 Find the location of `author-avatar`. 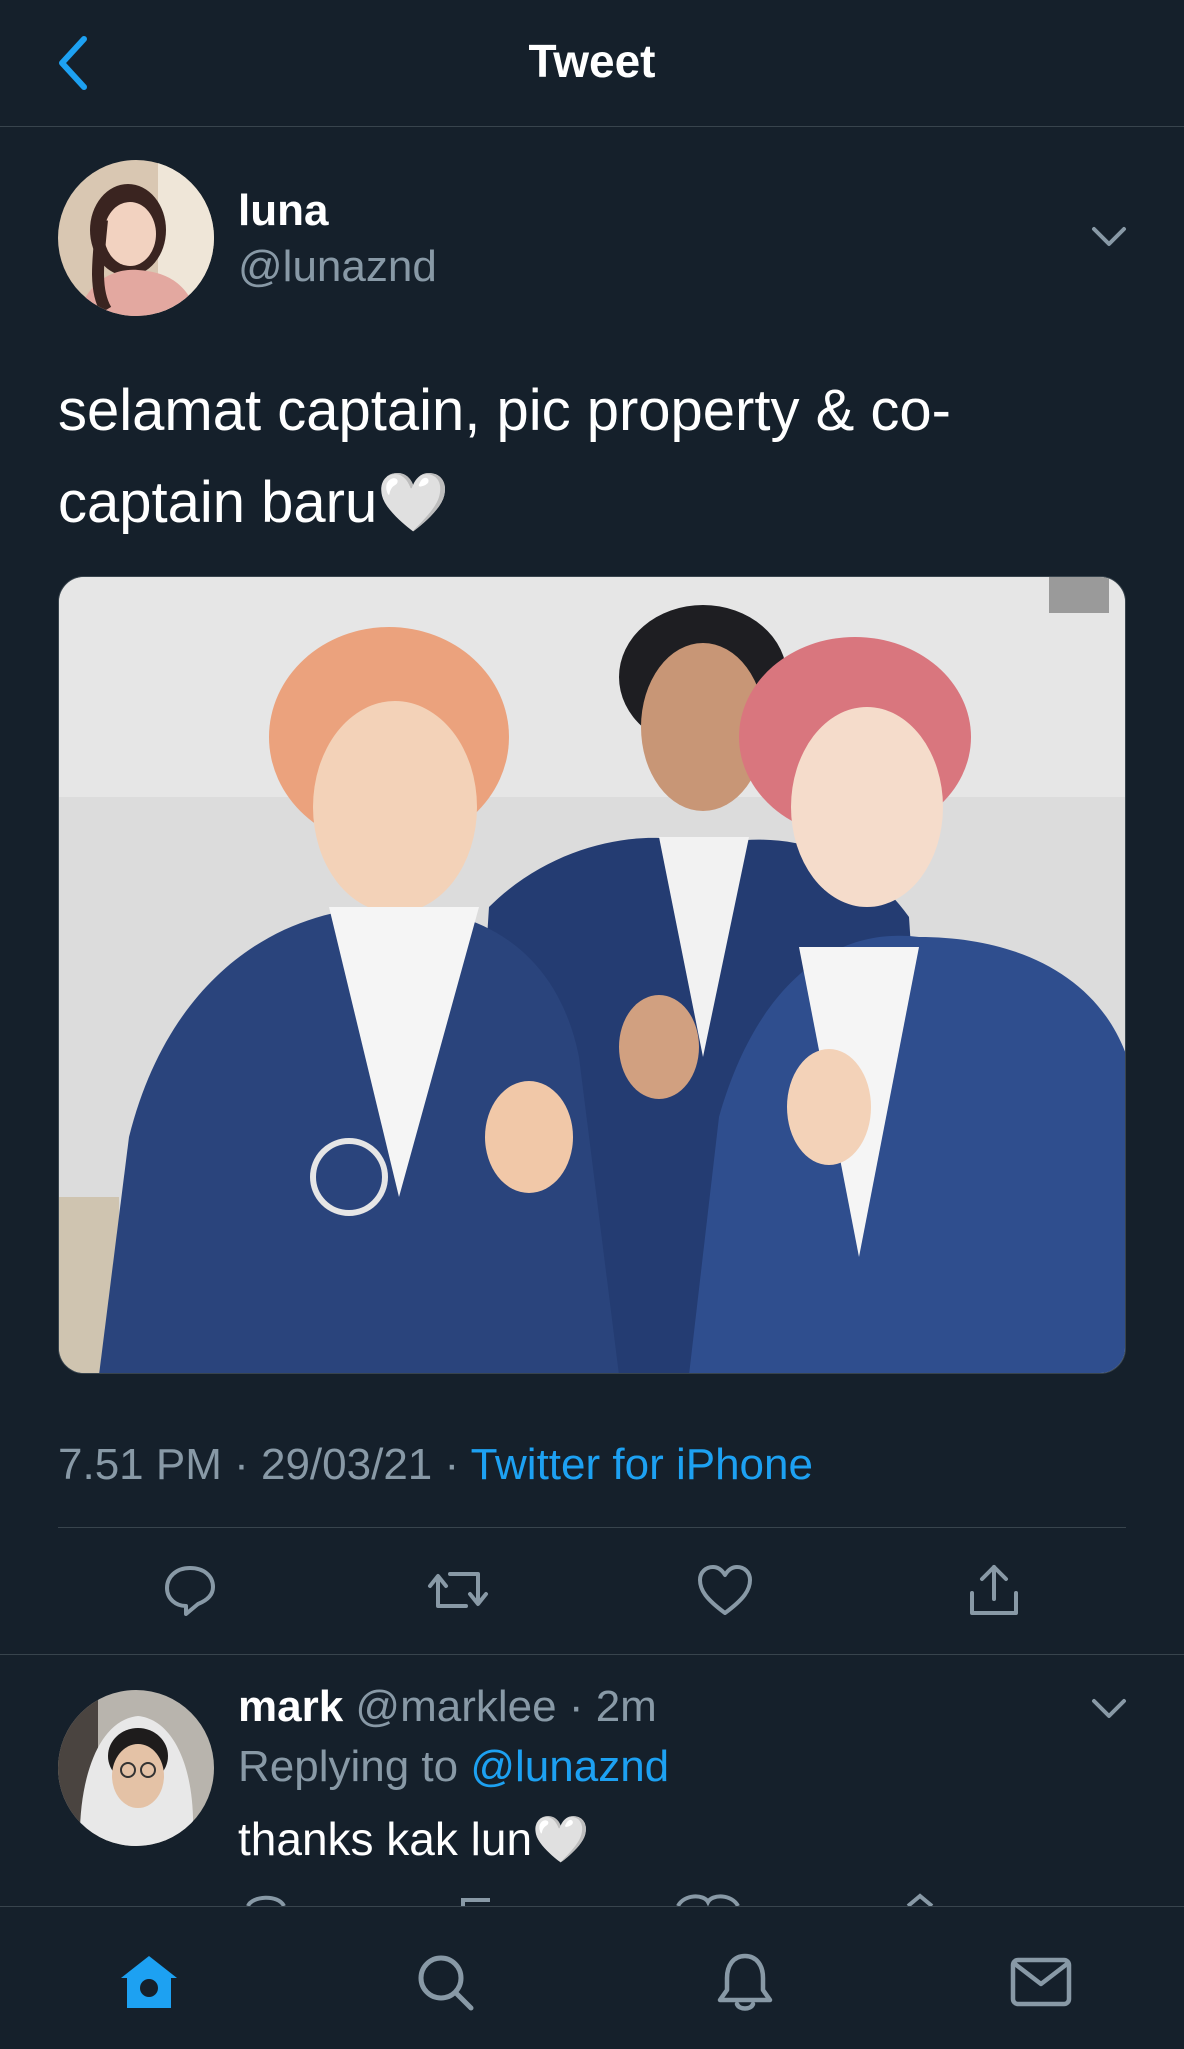

author-avatar is located at coordinates (136, 238).